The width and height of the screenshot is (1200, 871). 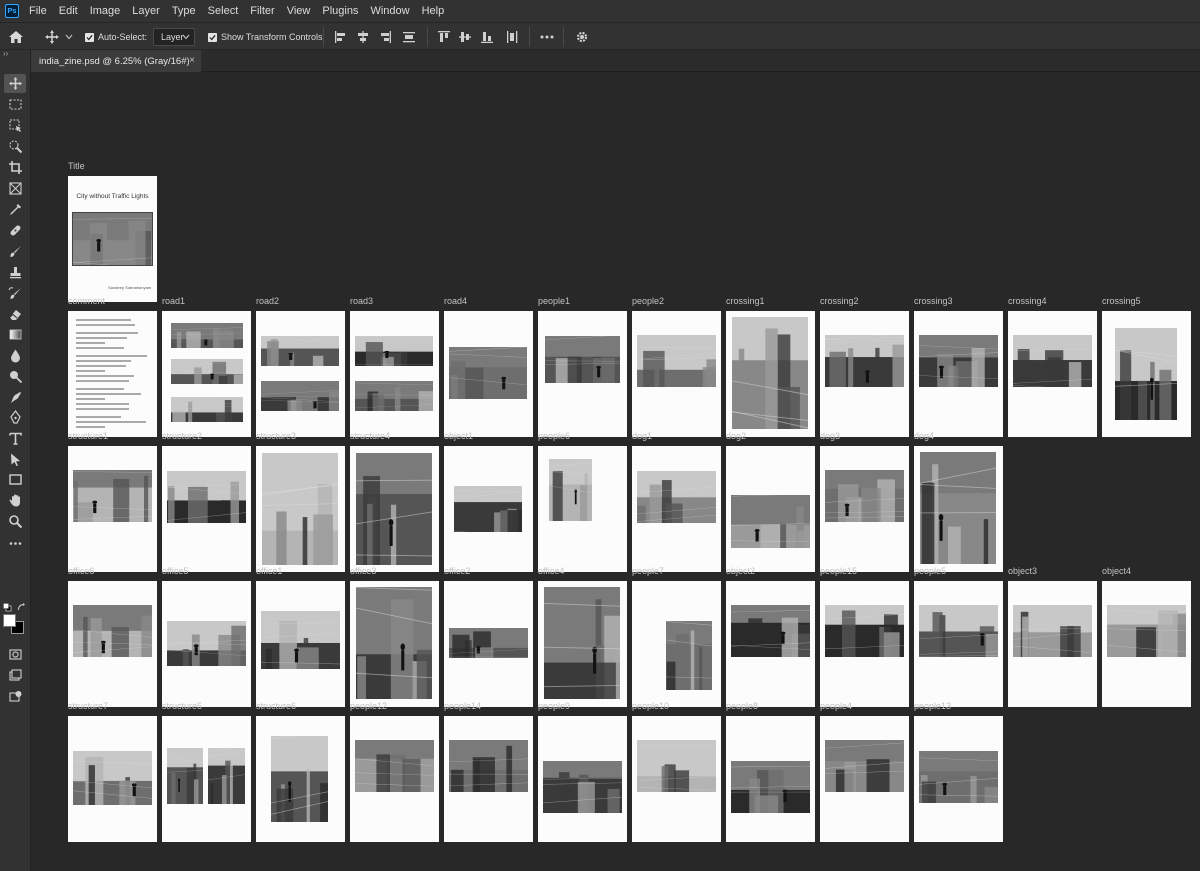 I want to click on blur-tool-icon, so click(x=15, y=355).